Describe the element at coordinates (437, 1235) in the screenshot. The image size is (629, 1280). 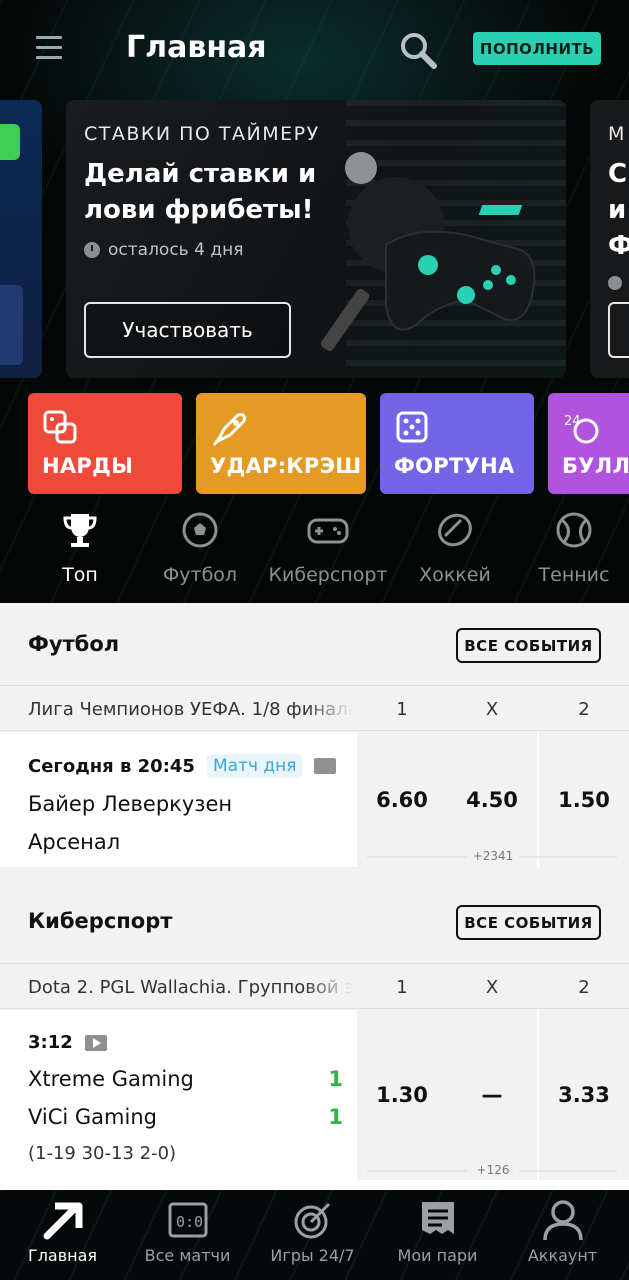
I see `nav-my-bets: Мои пари` at that location.